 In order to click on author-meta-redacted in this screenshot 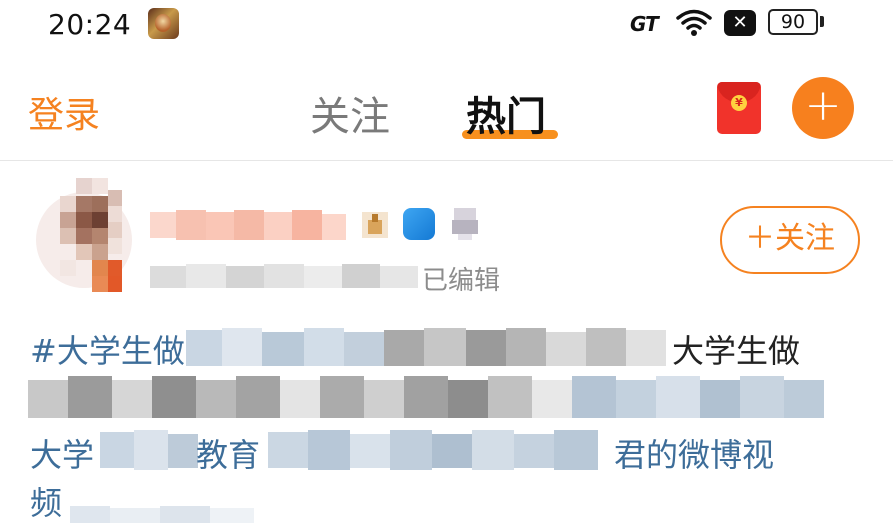, I will do `click(284, 276)`.